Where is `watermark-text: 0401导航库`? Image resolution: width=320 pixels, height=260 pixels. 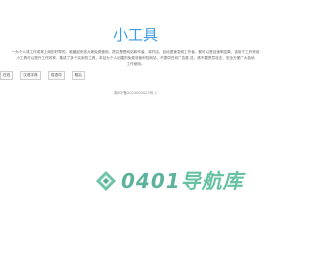 watermark-text: 0401导航库 is located at coordinates (182, 181).